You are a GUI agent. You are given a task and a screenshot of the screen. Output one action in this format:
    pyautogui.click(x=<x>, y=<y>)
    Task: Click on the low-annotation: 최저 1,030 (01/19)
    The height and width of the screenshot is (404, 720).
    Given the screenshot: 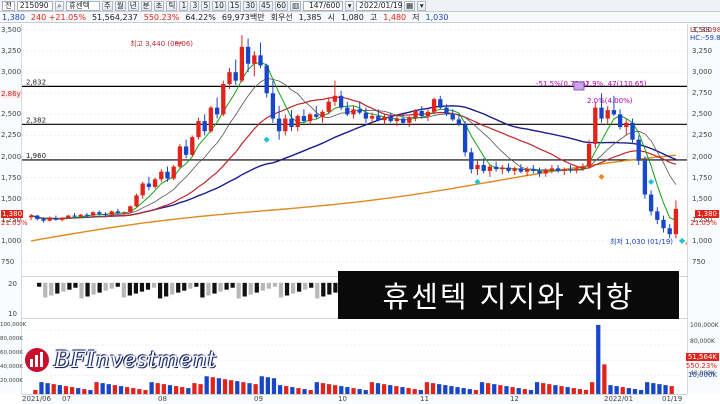 What is the action you would take?
    pyautogui.click(x=641, y=241)
    